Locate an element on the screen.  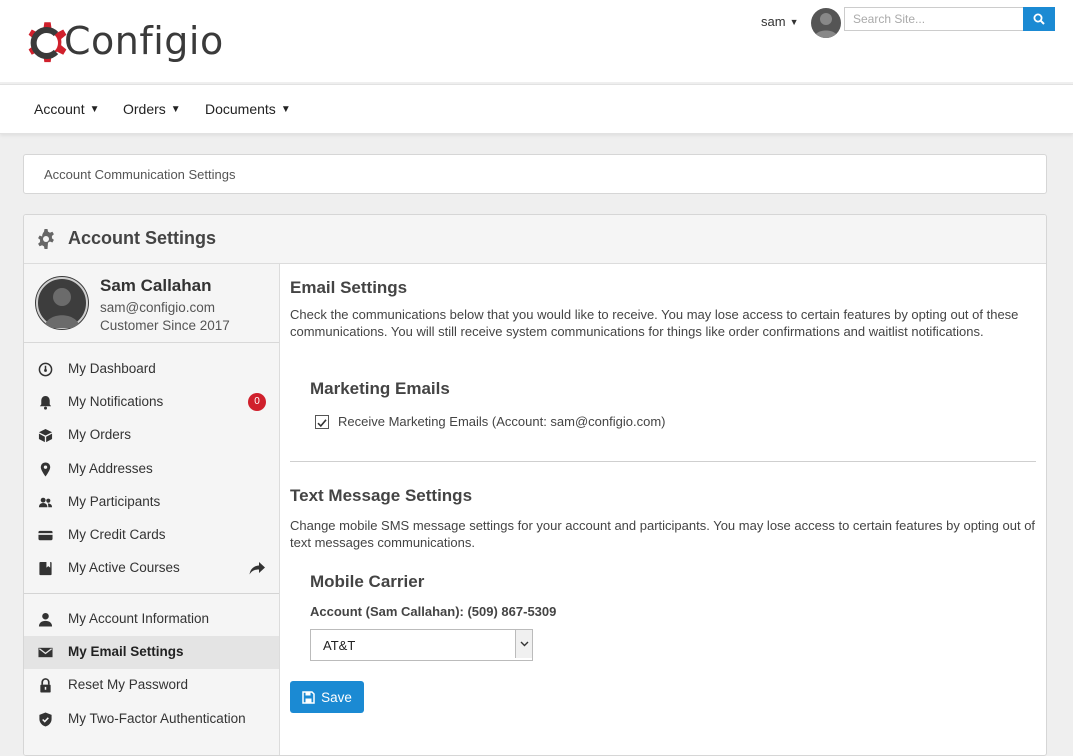
panel-header: Account Settings is located at coordinates (535, 239).